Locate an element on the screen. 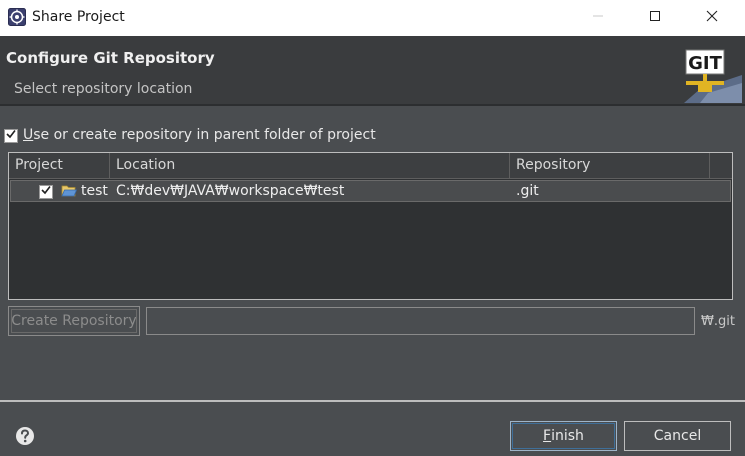  maximize-icon is located at coordinates (655, 18).